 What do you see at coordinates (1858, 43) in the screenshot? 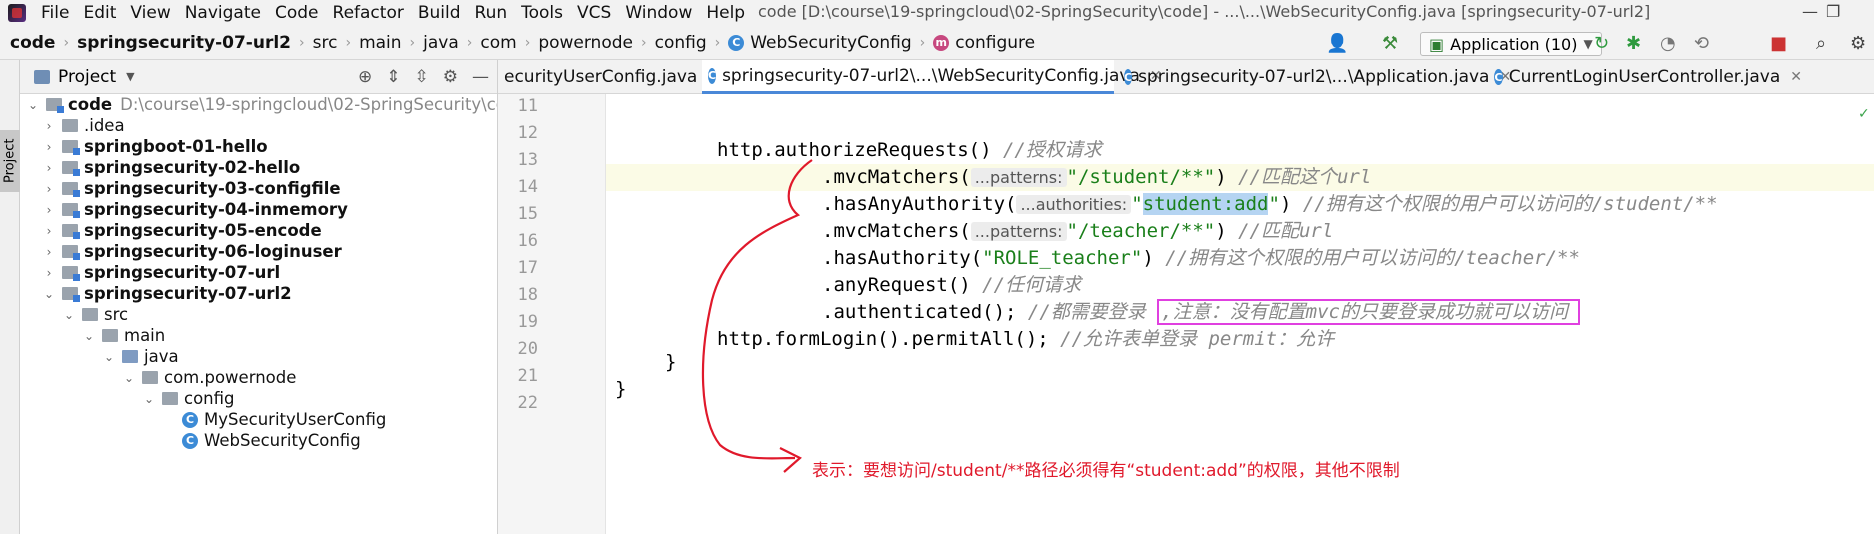
I see `settings-icon: ⚙` at bounding box center [1858, 43].